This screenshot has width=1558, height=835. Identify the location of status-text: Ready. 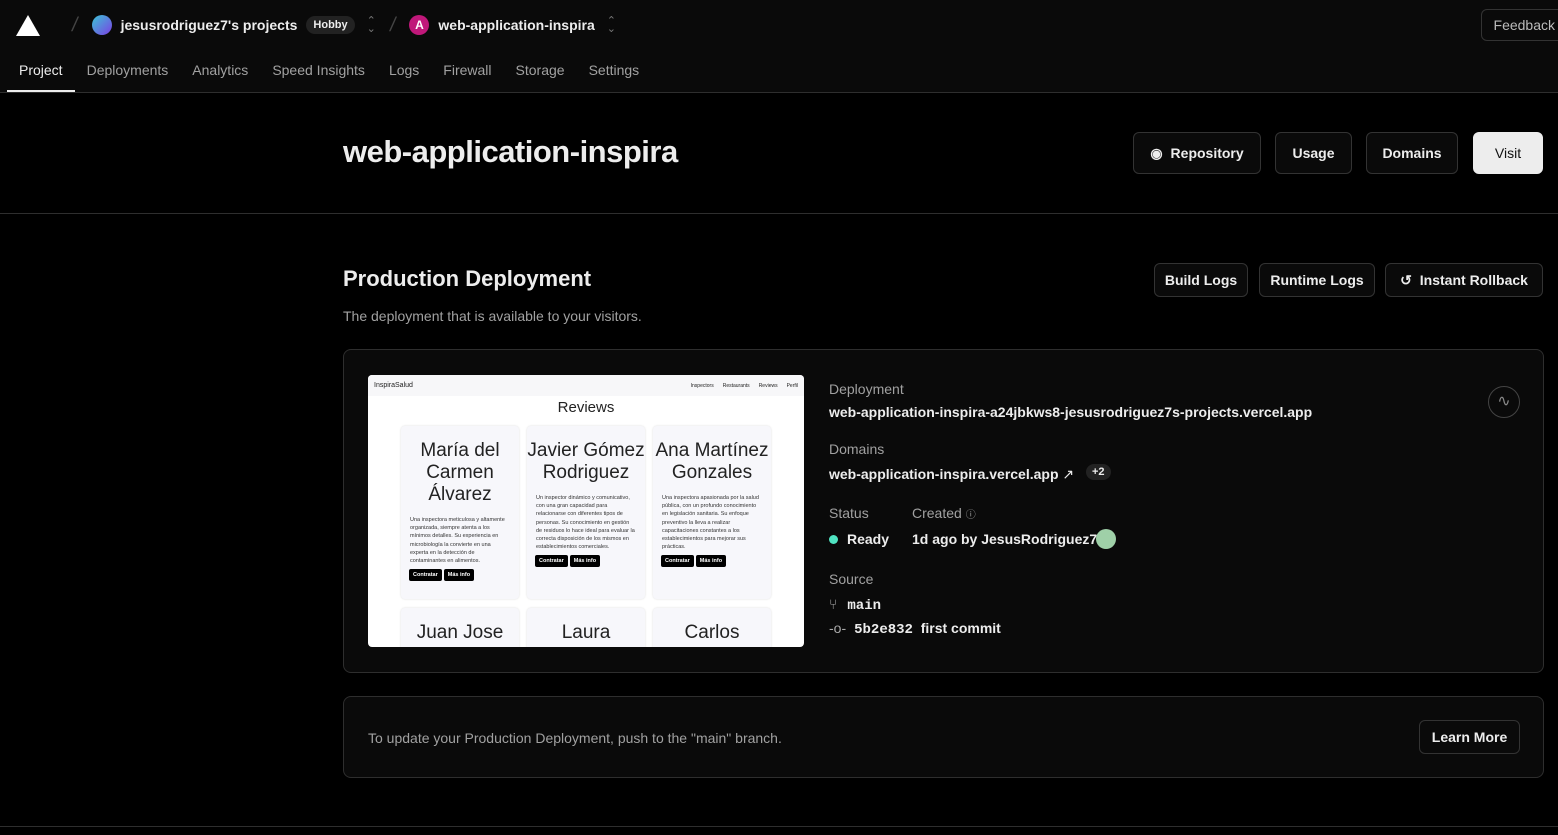
(868, 539).